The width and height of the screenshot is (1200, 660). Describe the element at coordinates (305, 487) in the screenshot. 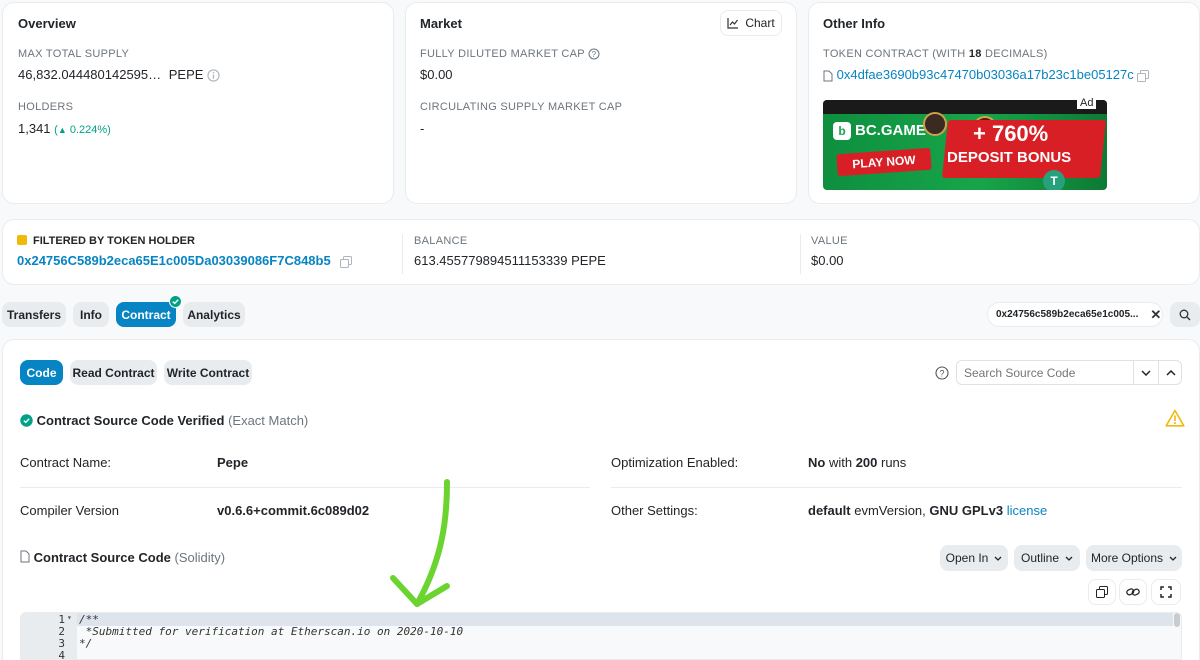

I see `info-divider-left` at that location.